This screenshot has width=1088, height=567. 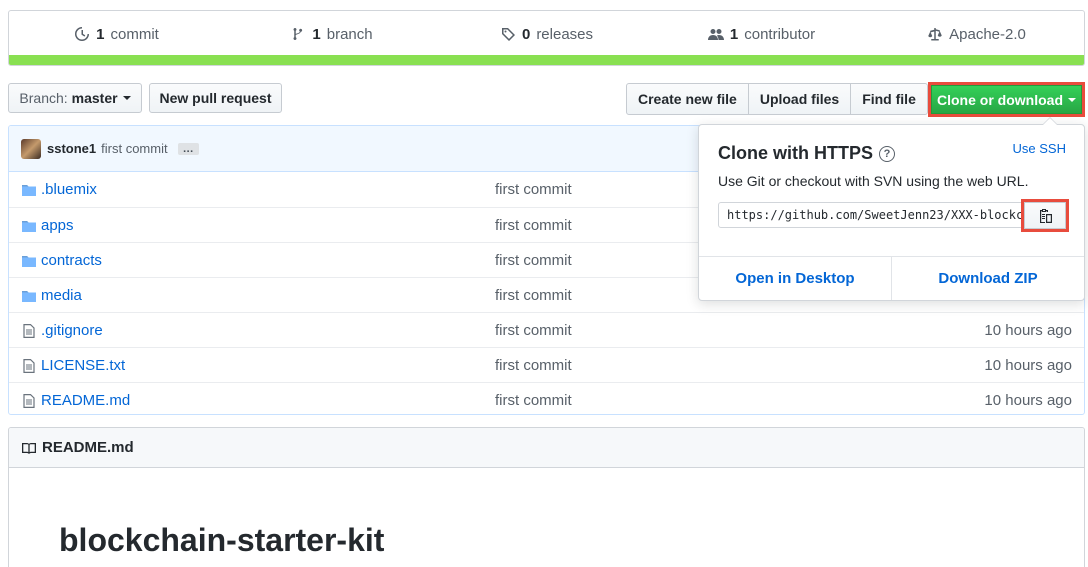 What do you see at coordinates (88, 447) in the screenshot?
I see `readme-filename: README.md` at bounding box center [88, 447].